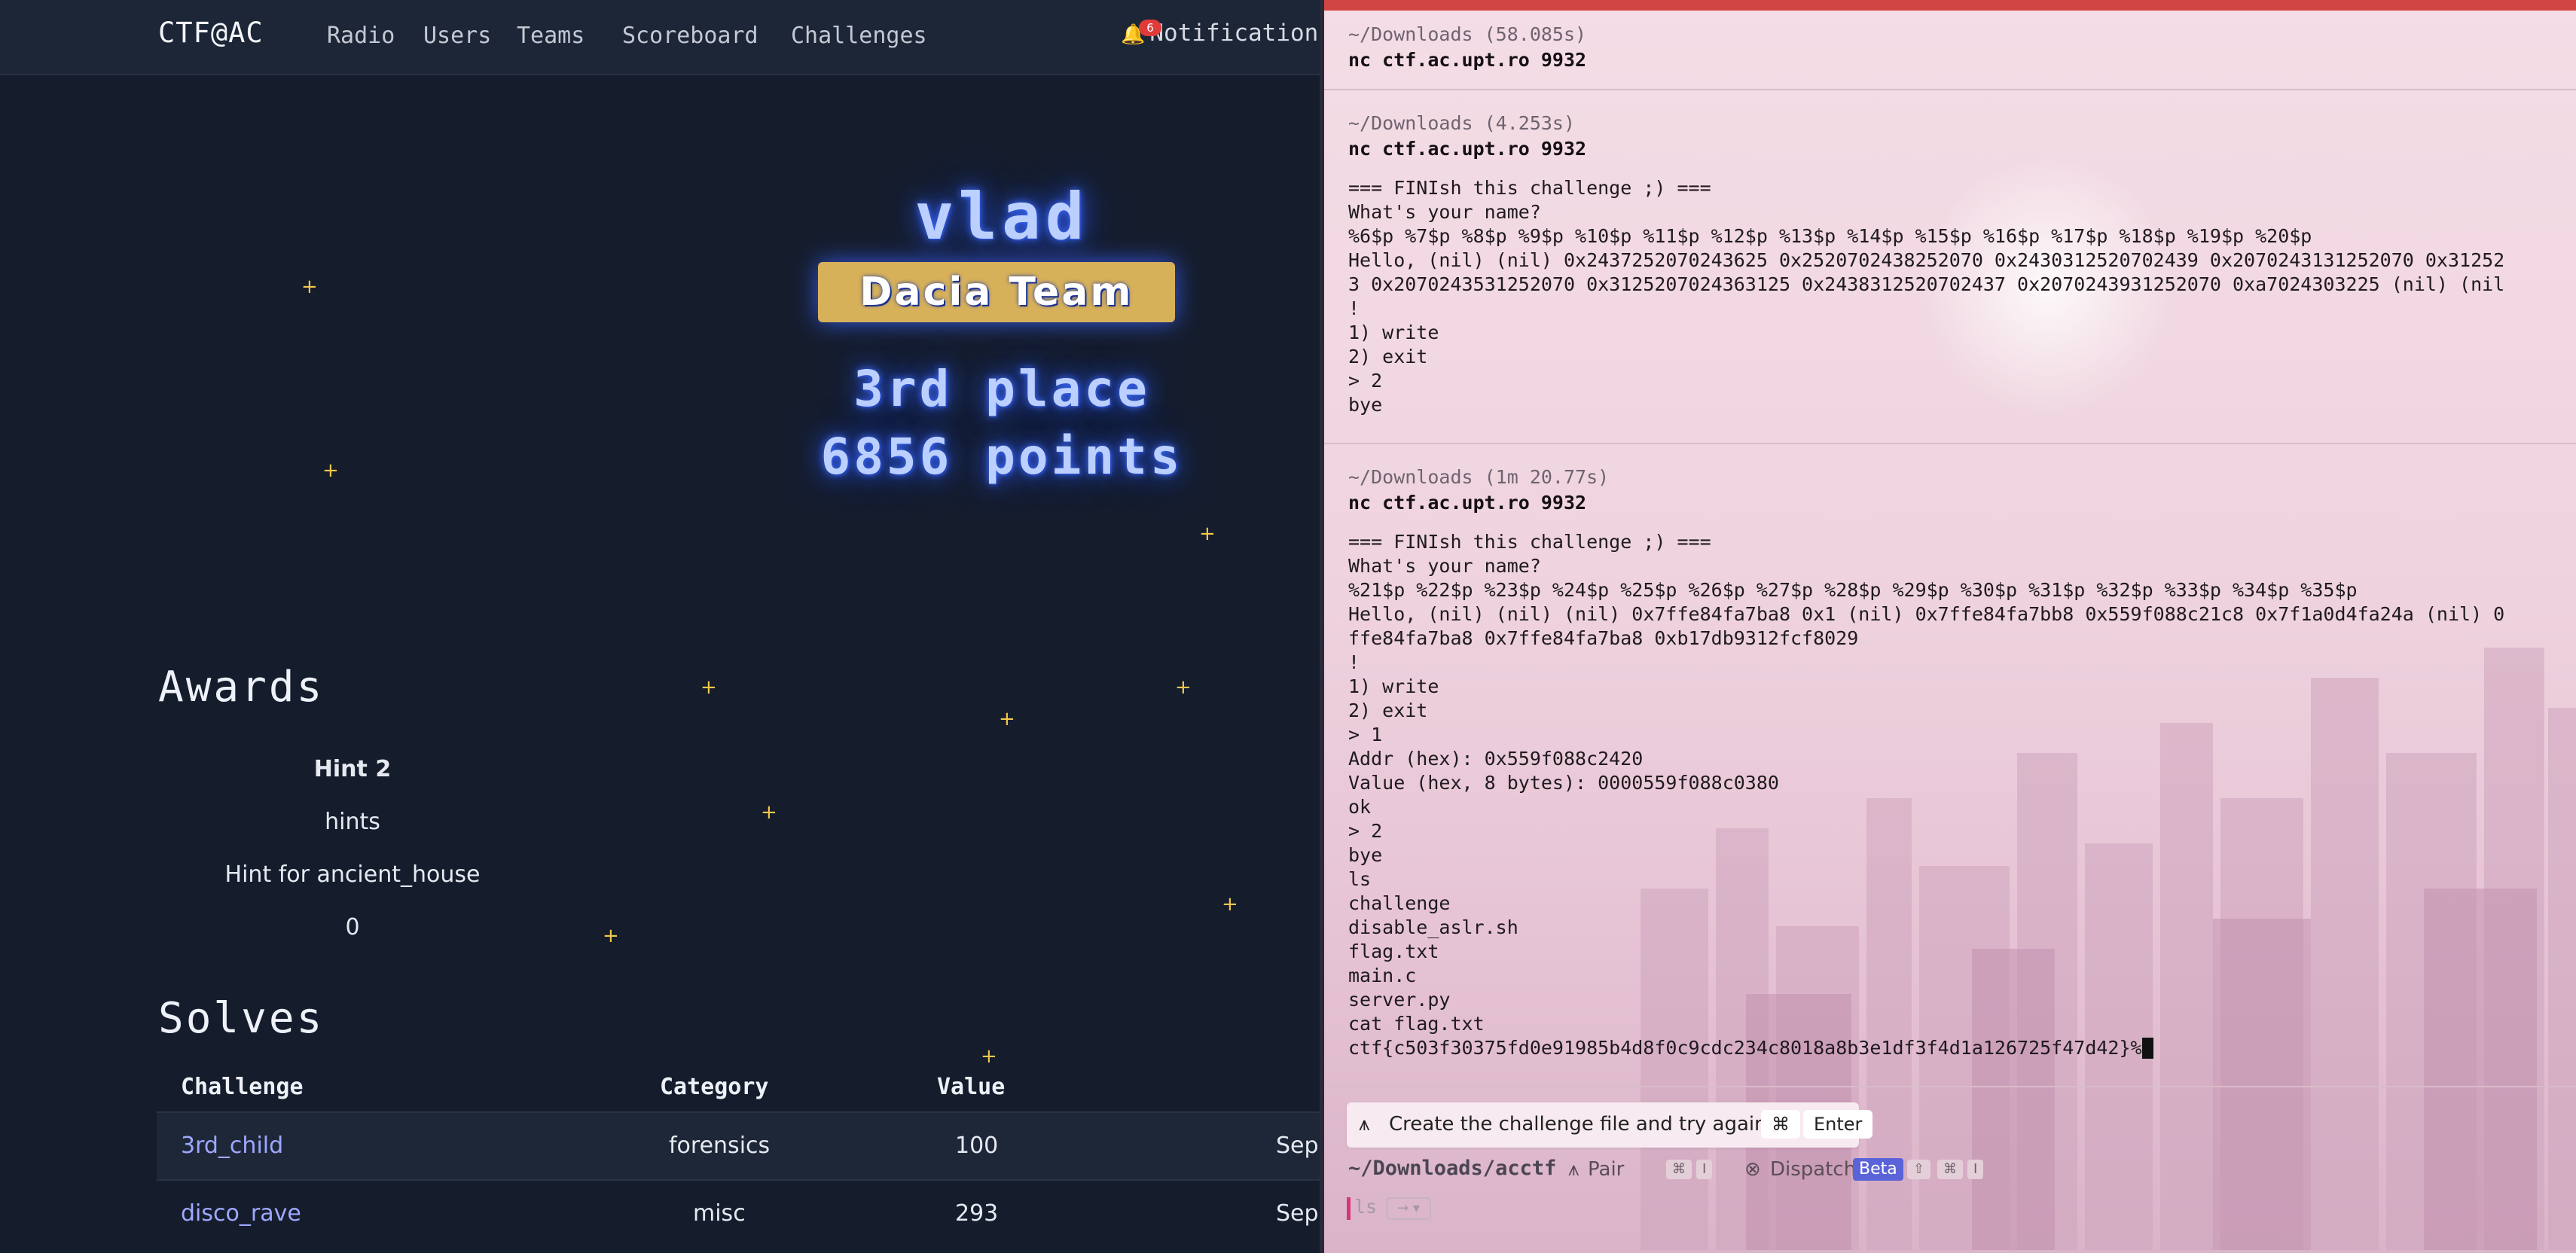  Describe the element at coordinates (1417, 1024) in the screenshot. I see `output-line: cat flag.txt` at that location.